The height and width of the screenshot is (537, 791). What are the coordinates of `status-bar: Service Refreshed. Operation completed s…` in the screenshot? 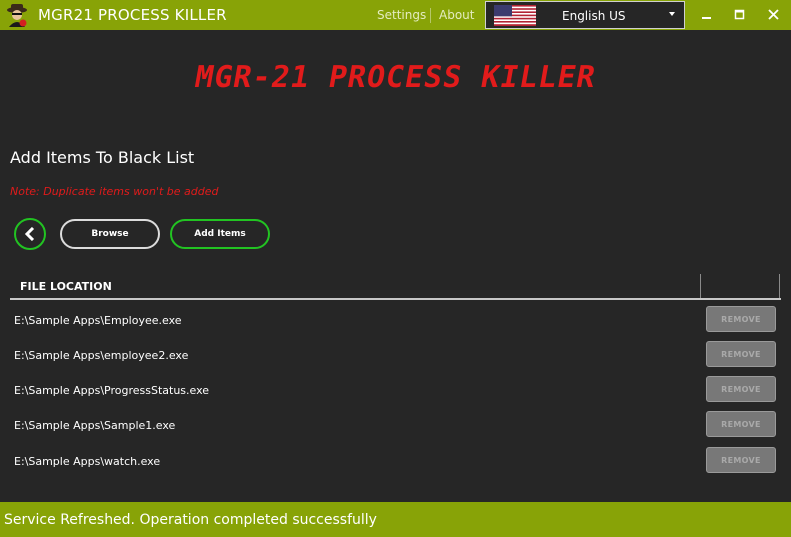 It's located at (395, 519).